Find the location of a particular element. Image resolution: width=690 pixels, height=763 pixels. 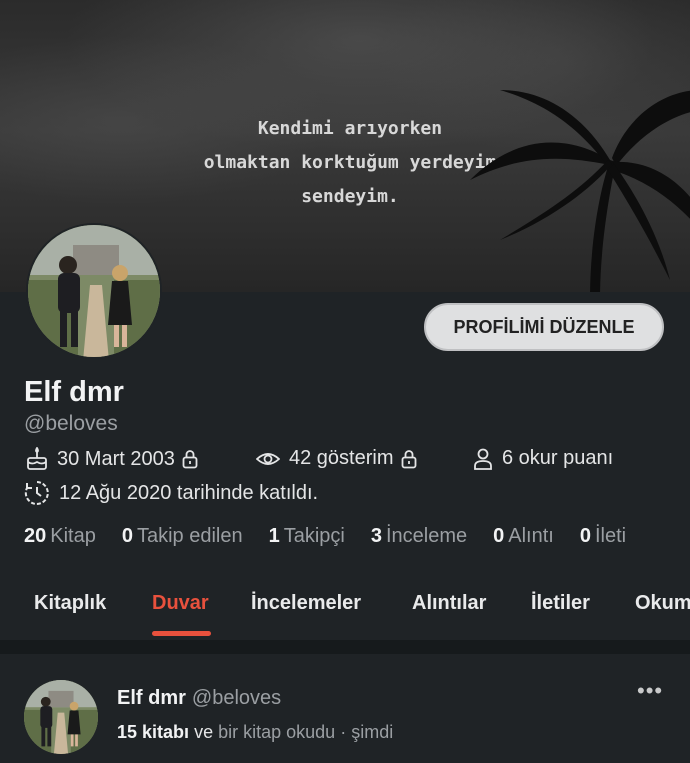

profile-avatar is located at coordinates (94, 291).